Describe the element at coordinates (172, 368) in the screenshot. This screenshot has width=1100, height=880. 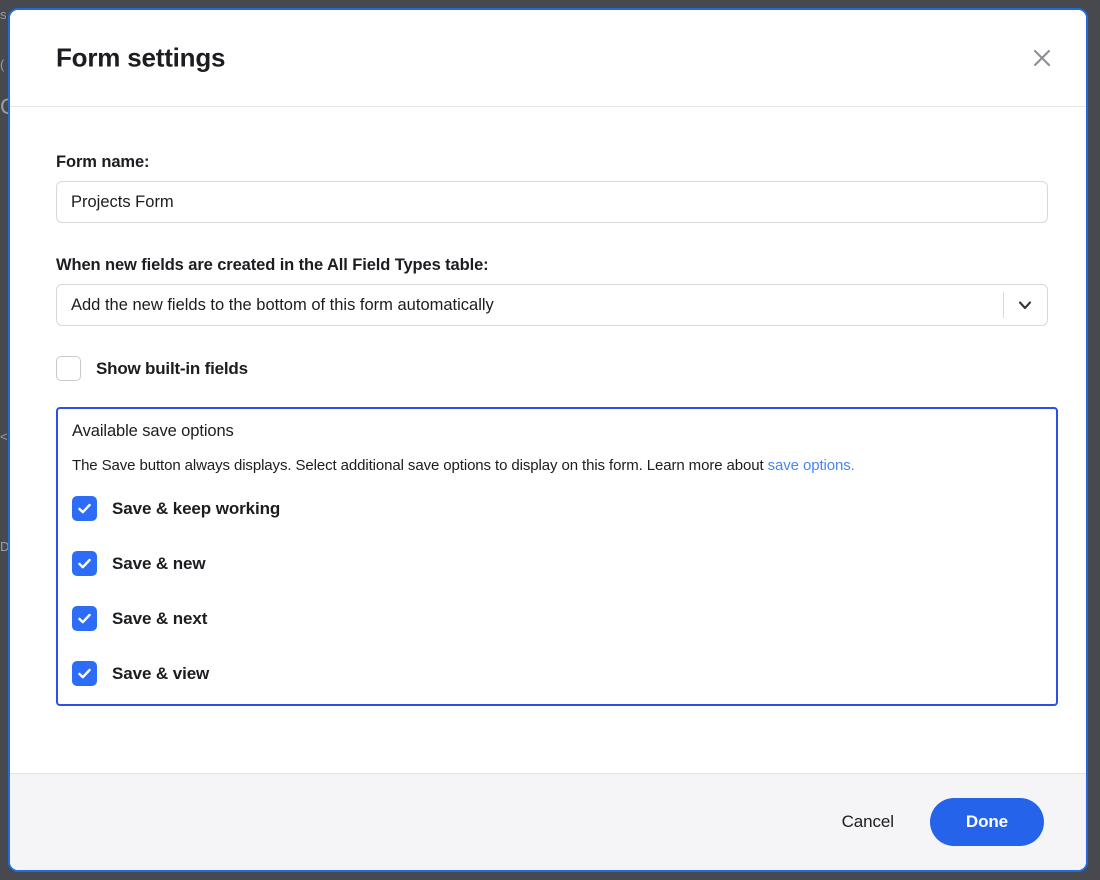
I see `show-built-in-fields-label: Show built-in fields` at that location.